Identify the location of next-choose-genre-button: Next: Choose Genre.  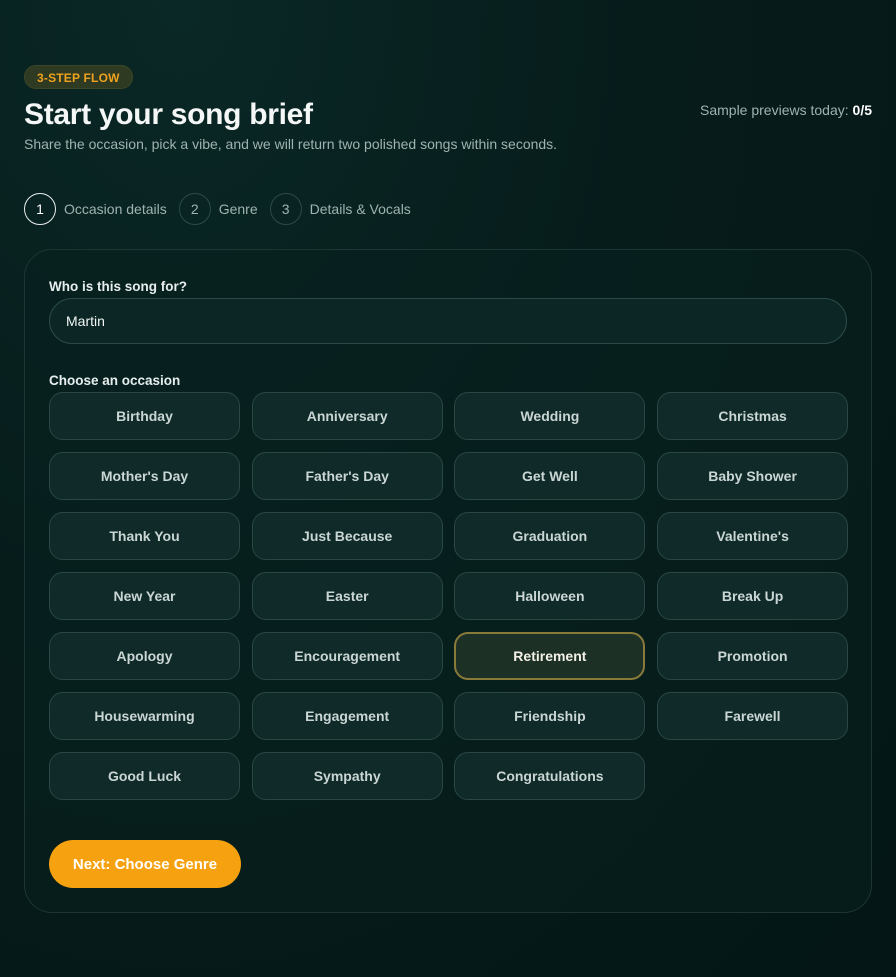
(145, 864).